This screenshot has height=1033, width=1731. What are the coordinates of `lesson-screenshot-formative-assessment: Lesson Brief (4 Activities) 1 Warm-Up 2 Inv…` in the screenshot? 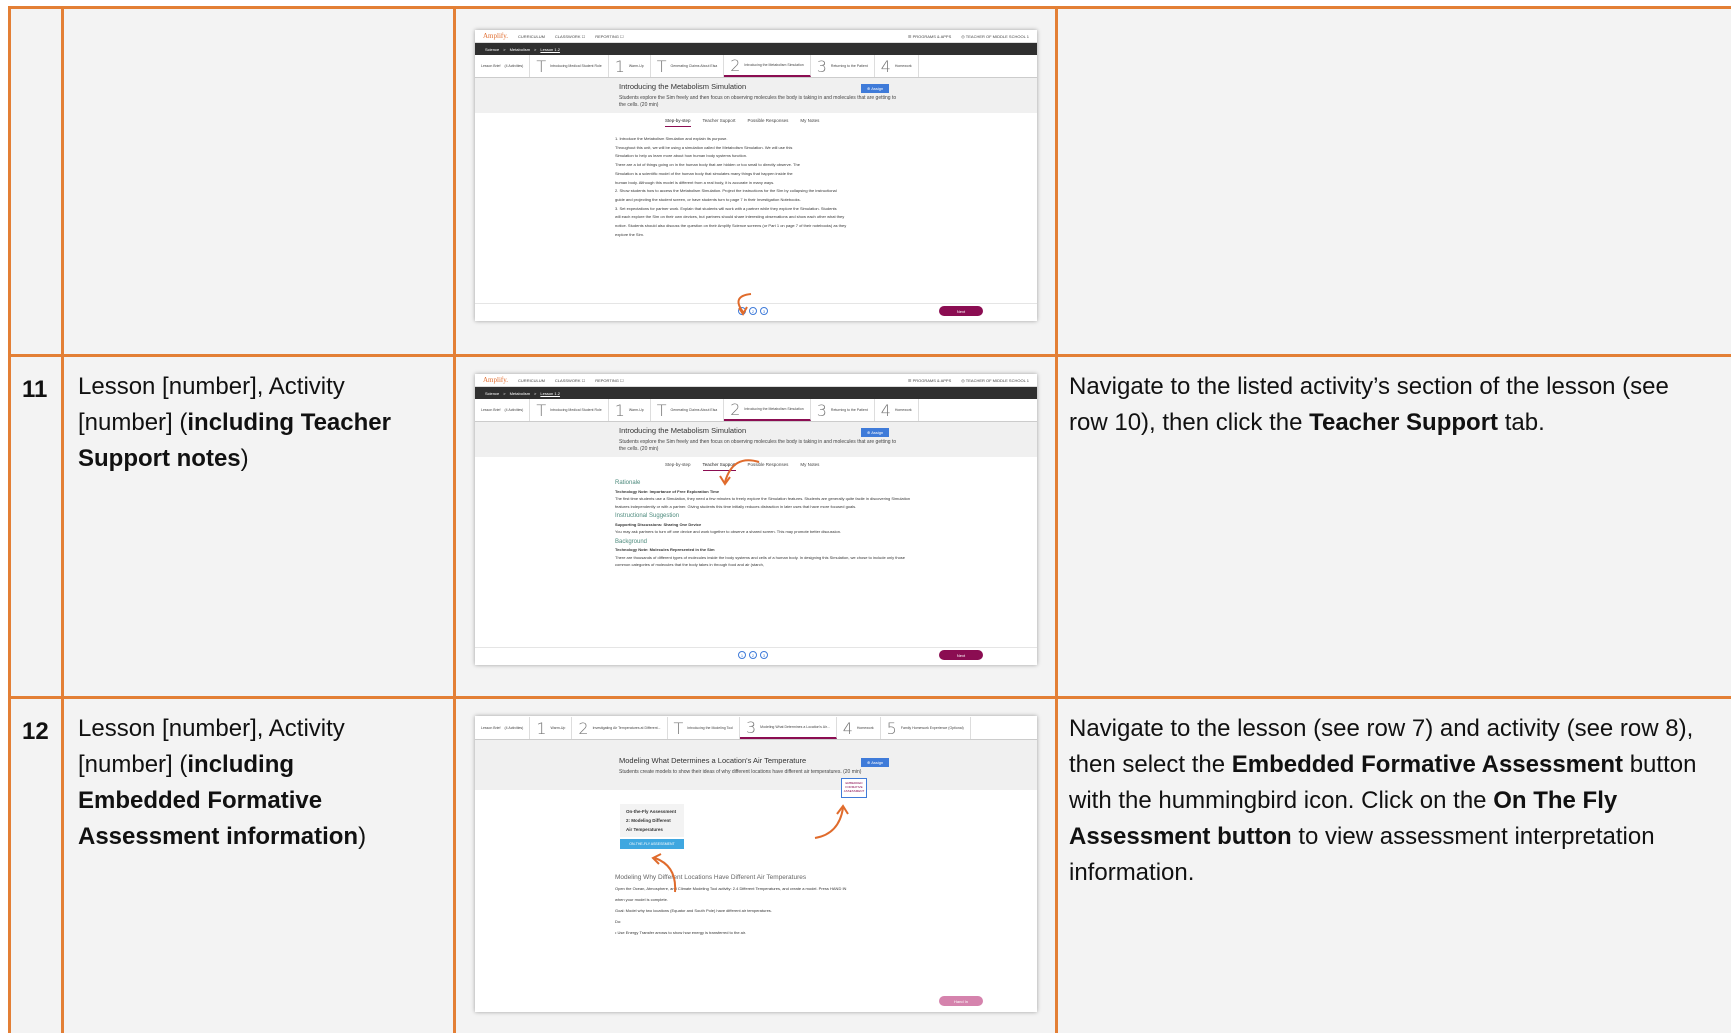 It's located at (756, 864).